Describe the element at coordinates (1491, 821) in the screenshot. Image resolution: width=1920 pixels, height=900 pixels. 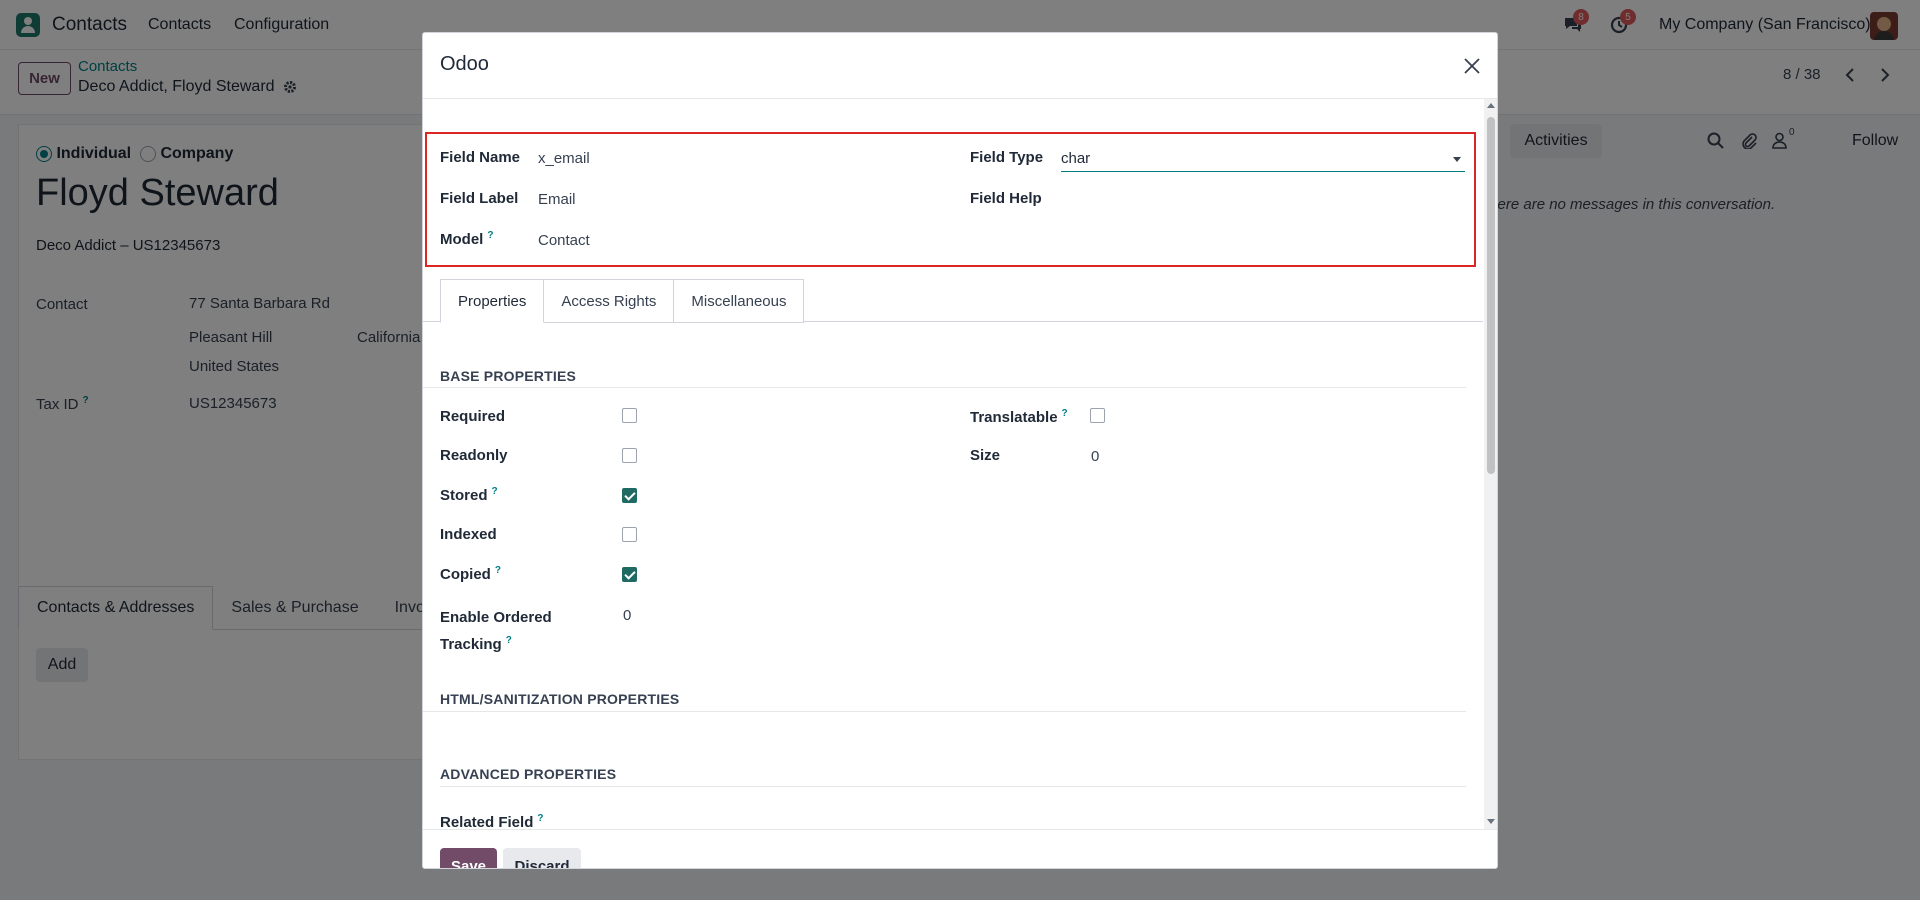
I see `scroll-down-arrow` at that location.